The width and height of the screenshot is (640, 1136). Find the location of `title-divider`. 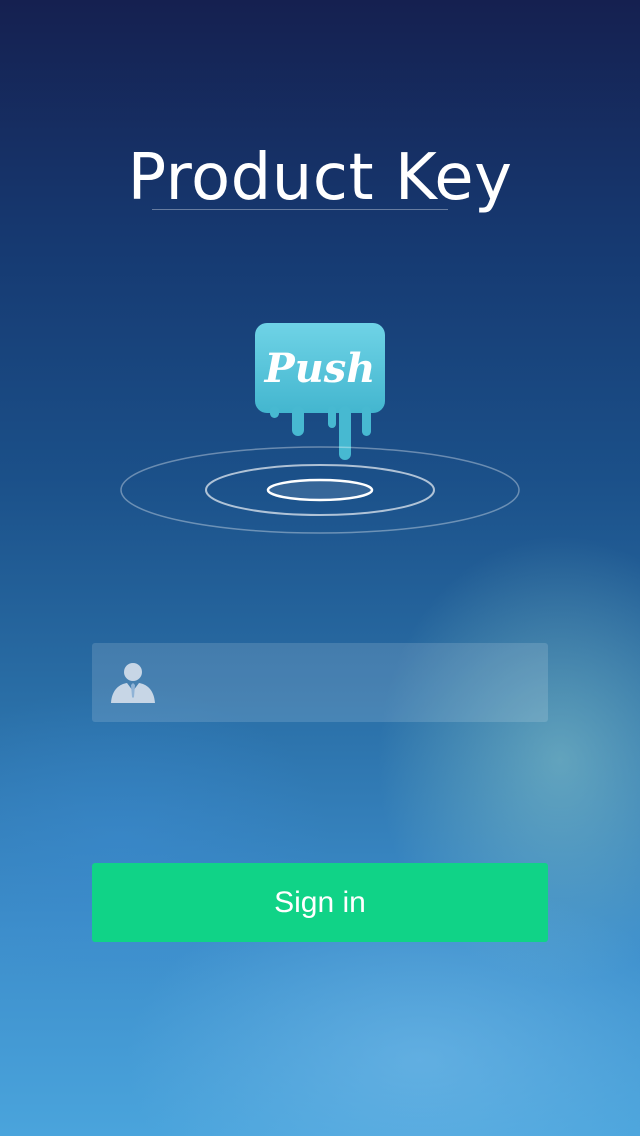

title-divider is located at coordinates (300, 209).